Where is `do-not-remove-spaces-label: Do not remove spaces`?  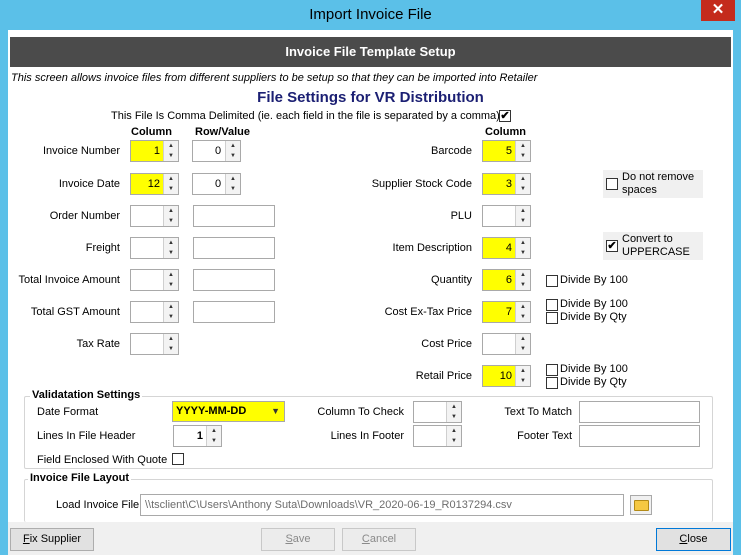
do-not-remove-spaces-label: Do not remove spaces is located at coordinates (658, 183).